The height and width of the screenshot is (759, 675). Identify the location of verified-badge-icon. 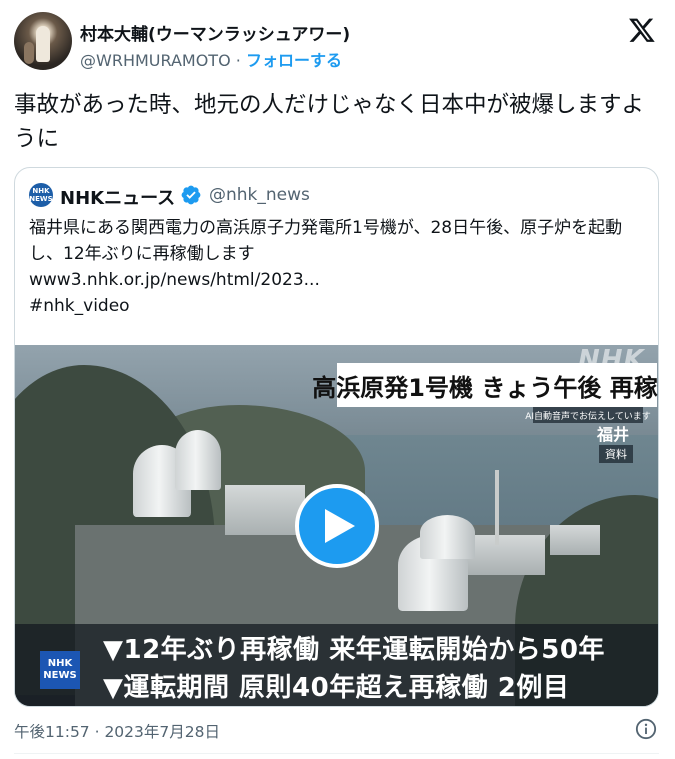
(191, 195).